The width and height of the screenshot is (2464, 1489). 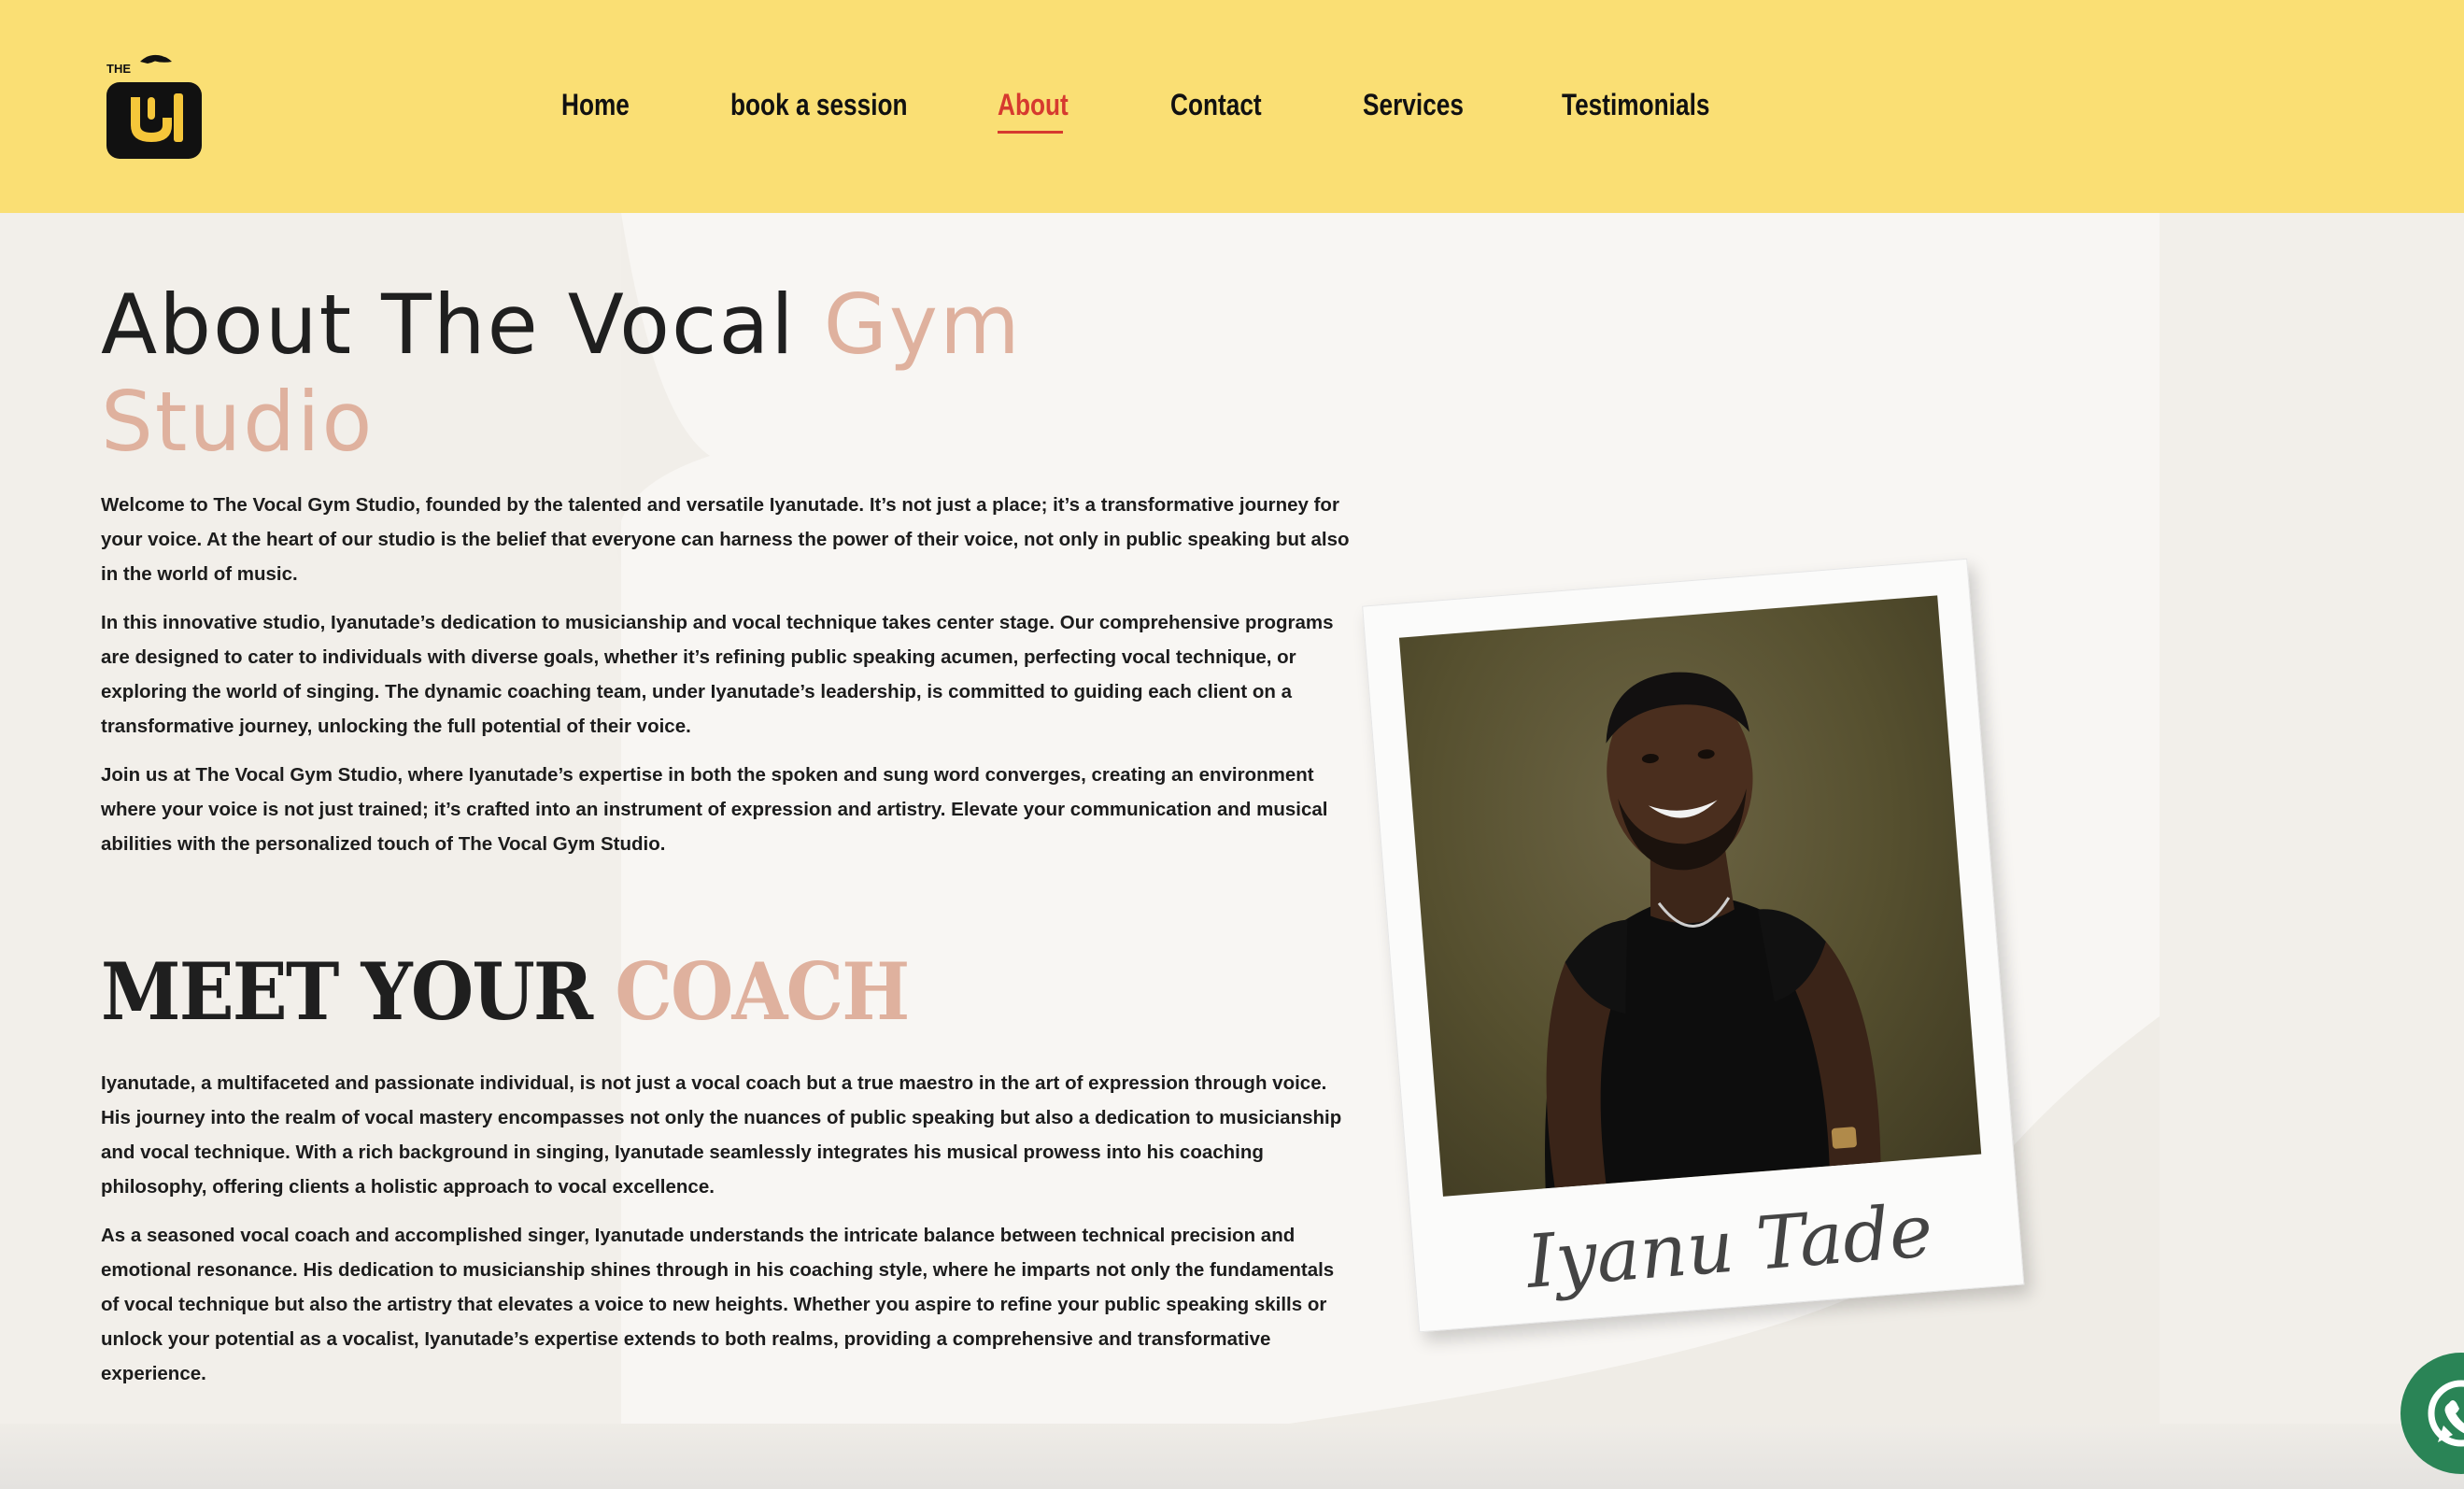 I want to click on nav-testimonials: Testimonials, so click(x=1636, y=105).